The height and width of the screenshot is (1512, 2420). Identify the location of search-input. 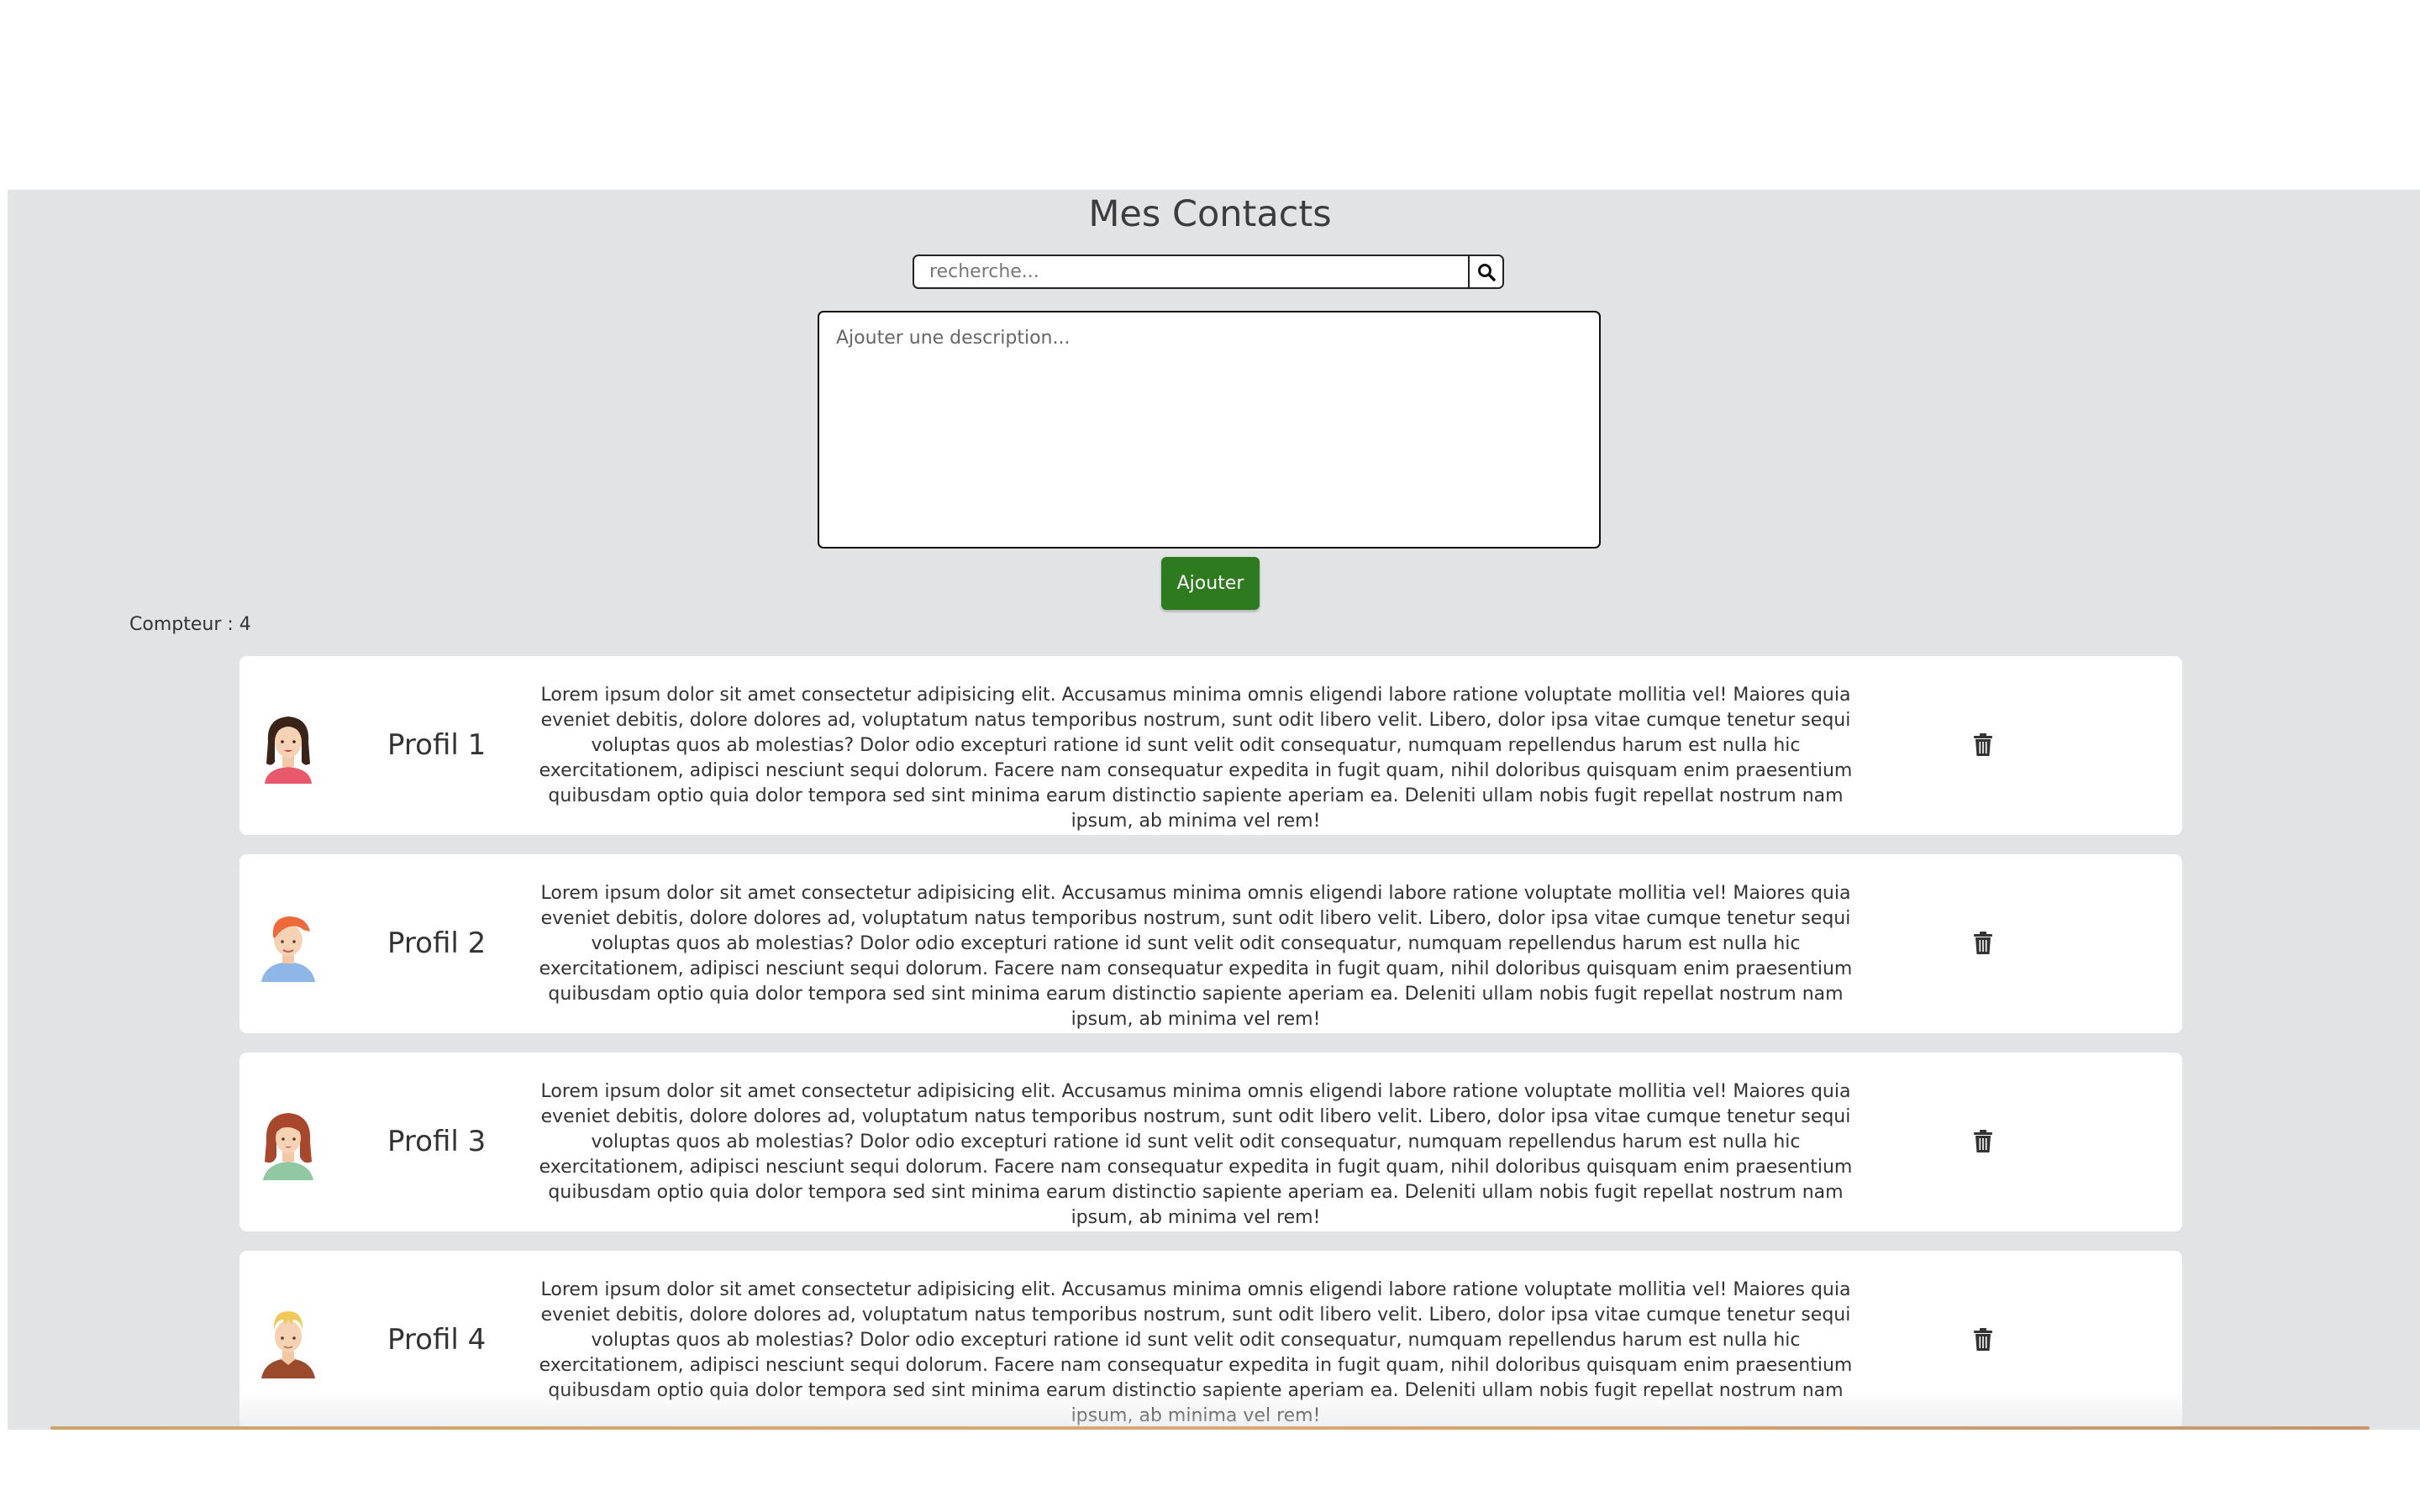
(1191, 271).